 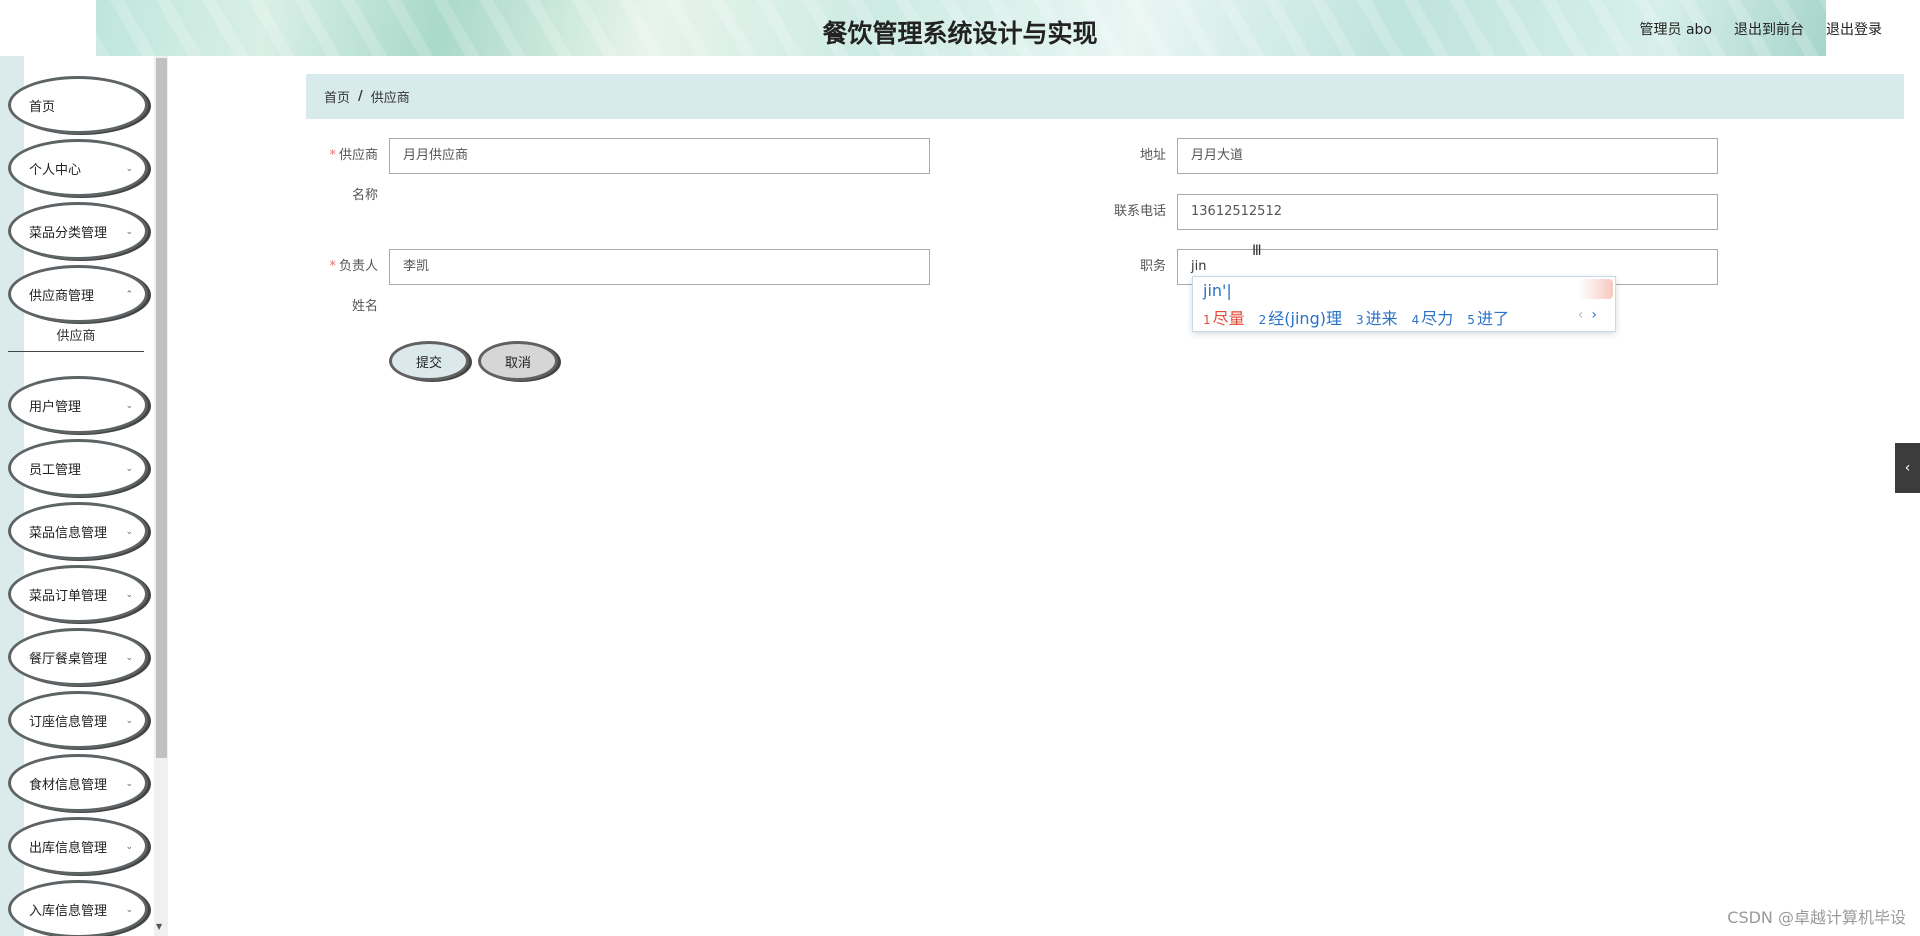 What do you see at coordinates (1262, 320) in the screenshot?
I see `ime-candidate-number: 2` at bounding box center [1262, 320].